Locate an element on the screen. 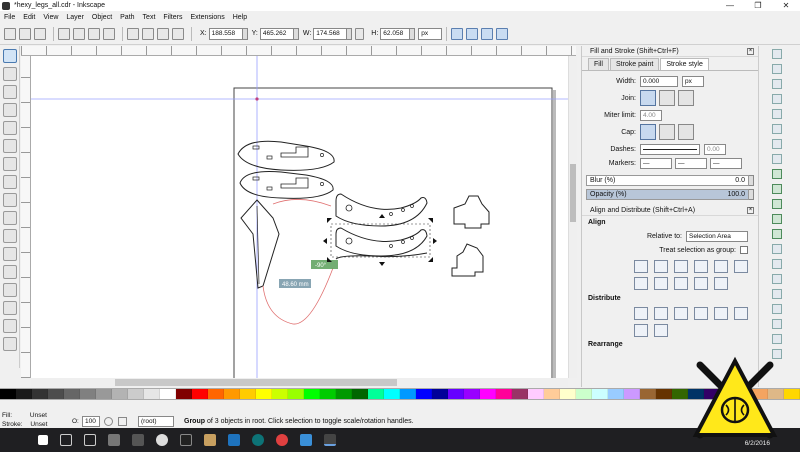  app-icon is located at coordinates (138, 440).